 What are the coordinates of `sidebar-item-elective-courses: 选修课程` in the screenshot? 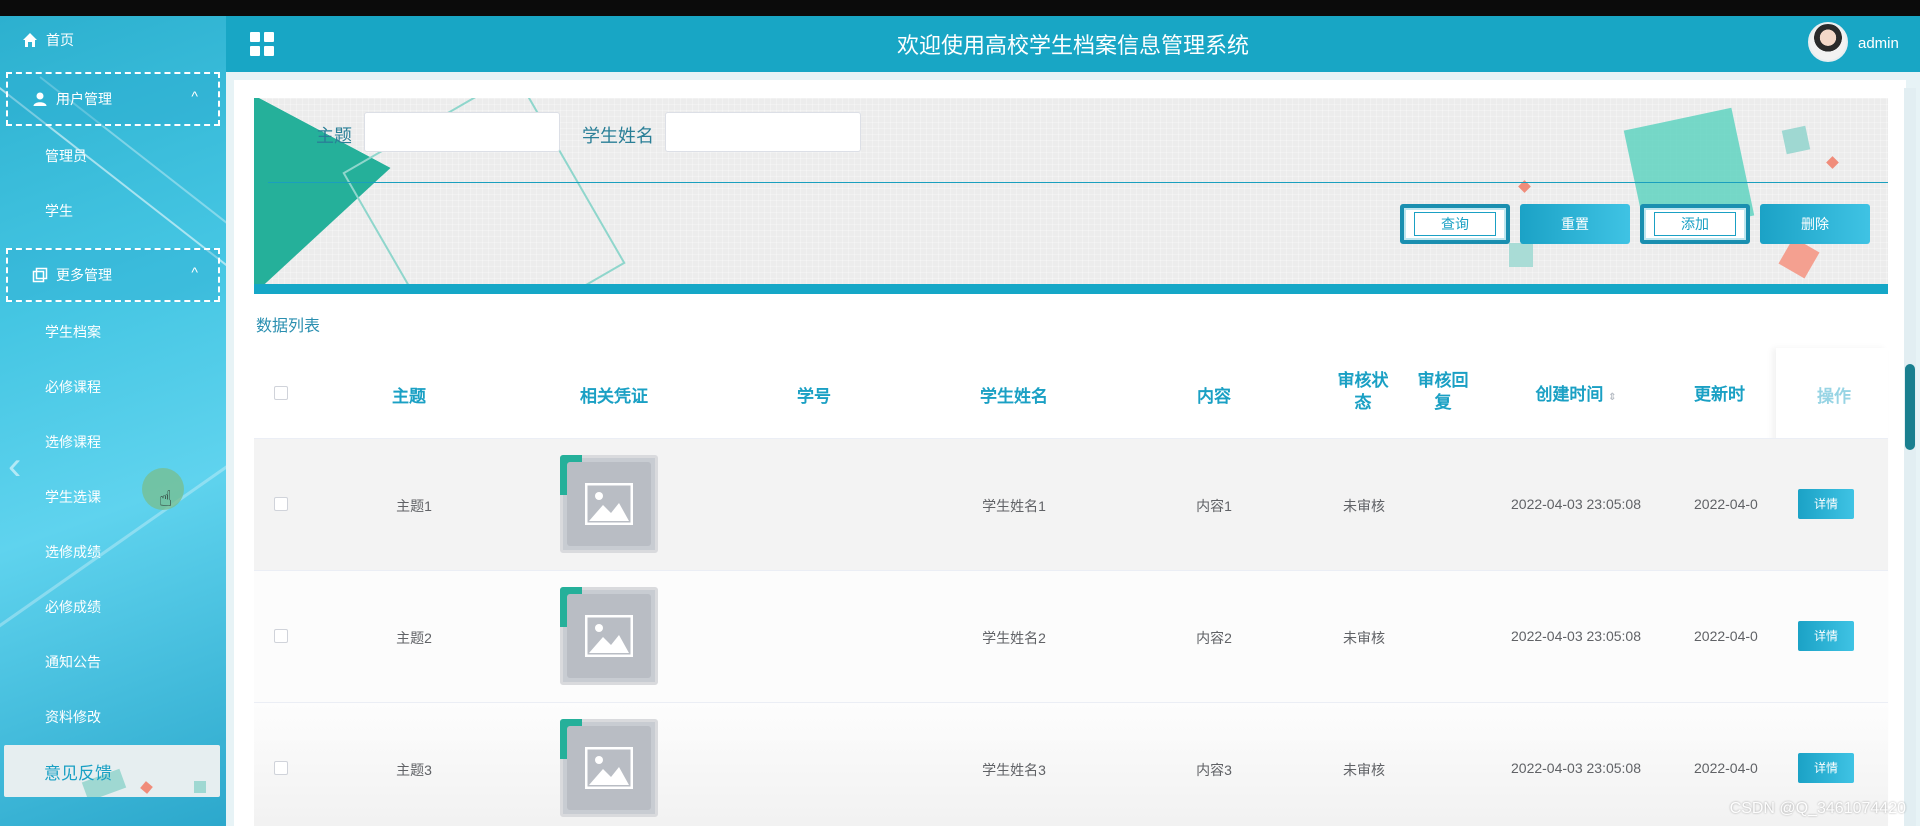 It's located at (135, 442).